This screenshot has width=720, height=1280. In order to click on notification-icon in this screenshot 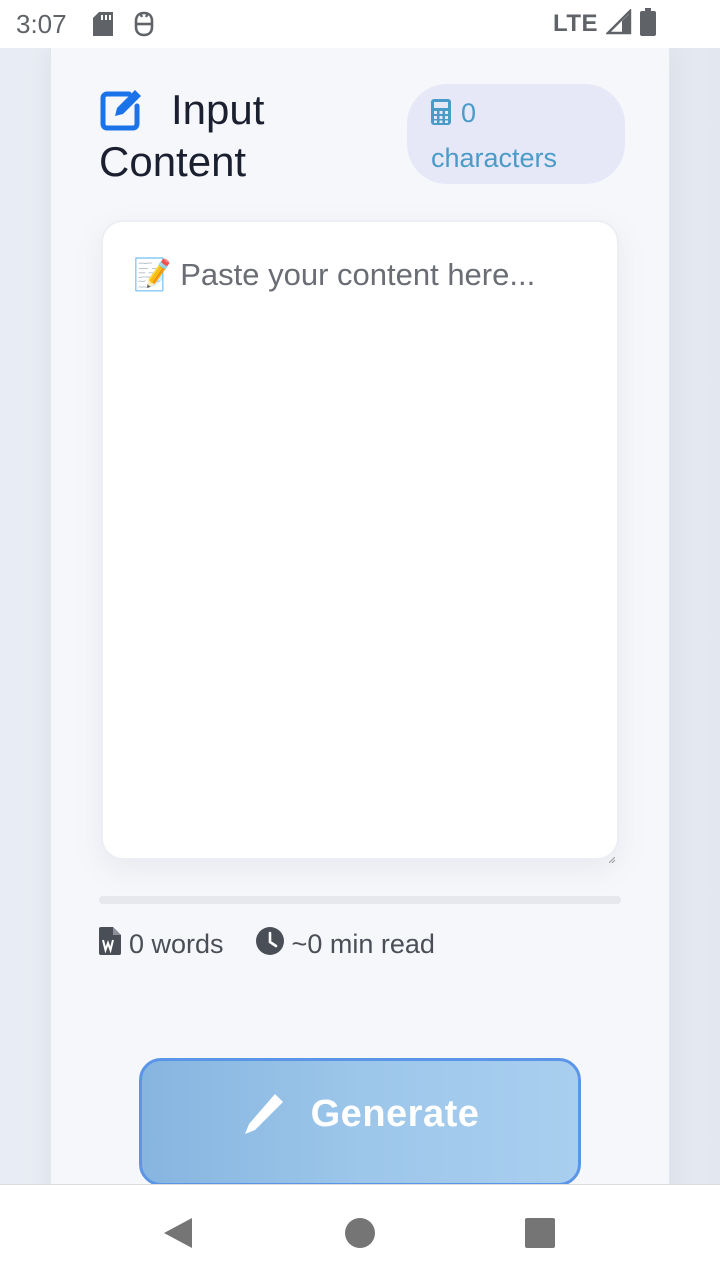, I will do `click(144, 24)`.